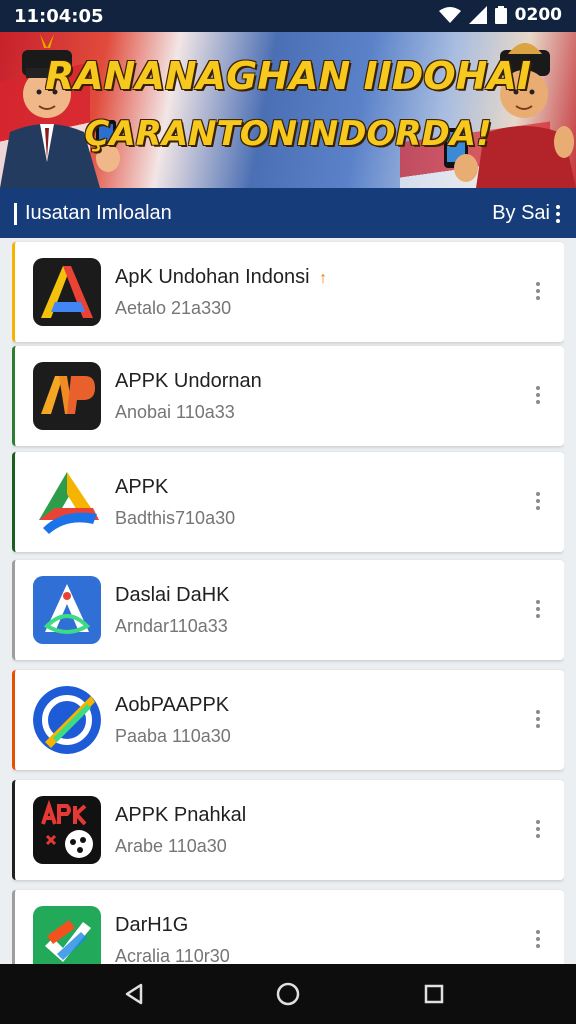 This screenshot has height=1024, width=576. Describe the element at coordinates (172, 705) in the screenshot. I see `app-name: AobPAAPPK` at that location.